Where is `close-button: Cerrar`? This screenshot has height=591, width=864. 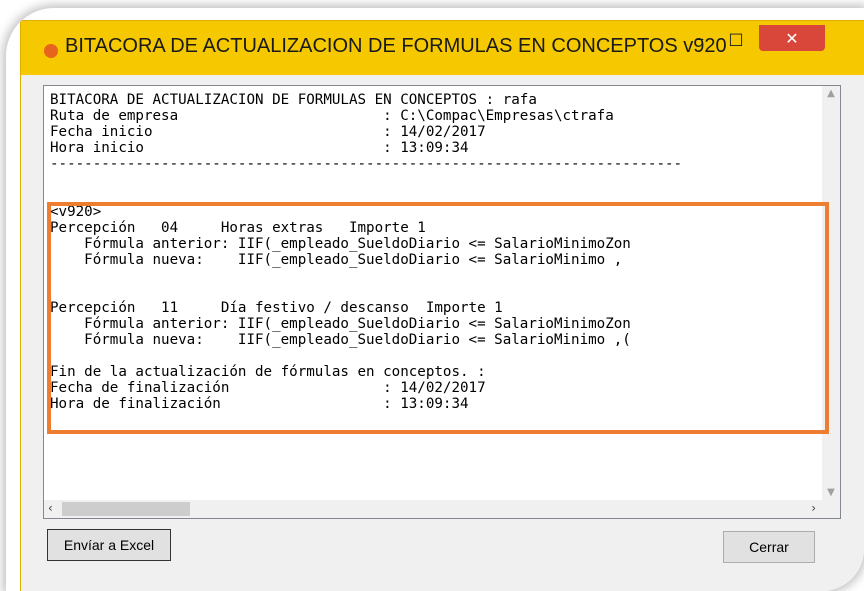
close-button: Cerrar is located at coordinates (769, 547).